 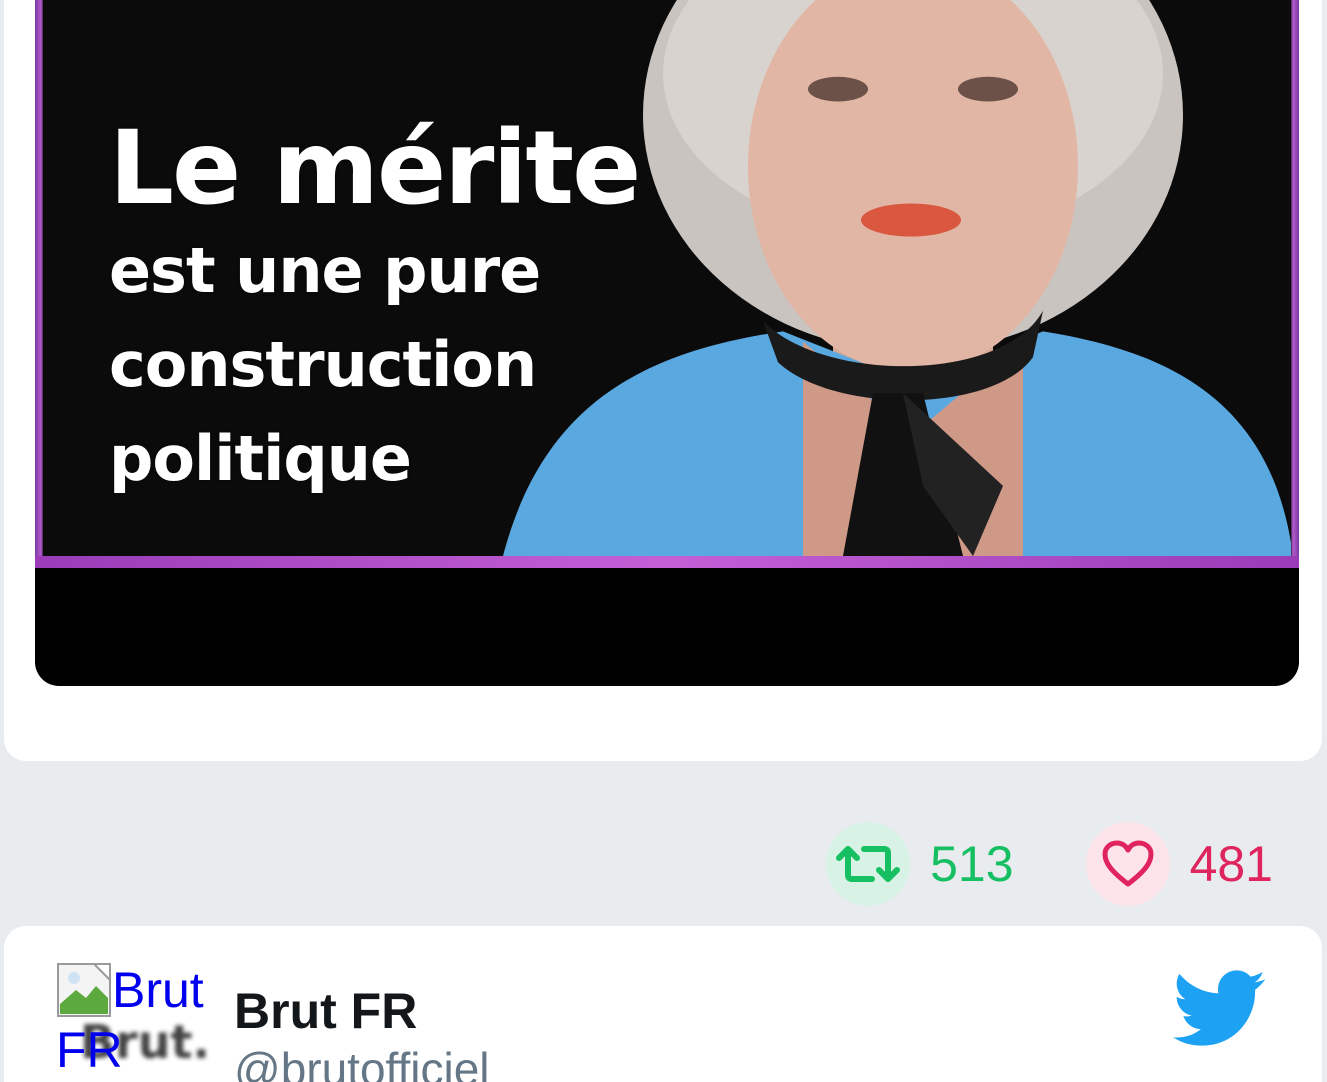 What do you see at coordinates (1179, 864) in the screenshot?
I see `like-button: 481` at bounding box center [1179, 864].